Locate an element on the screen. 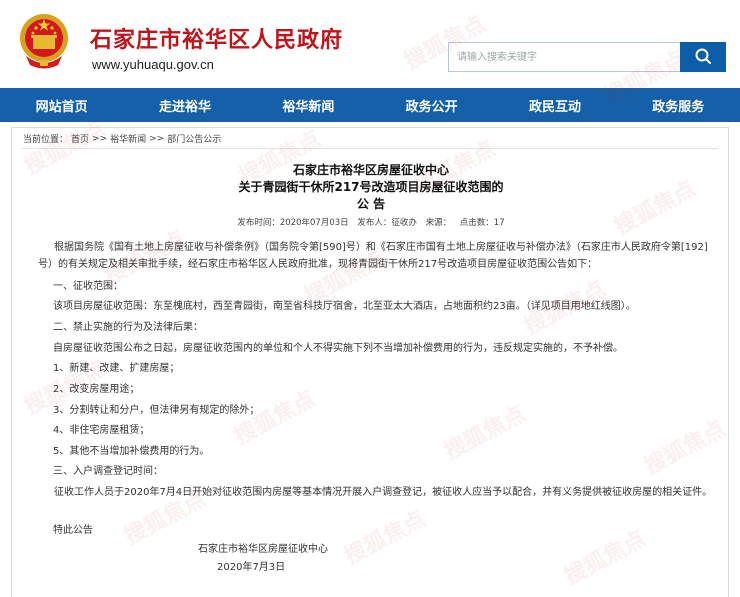  article-title-line2: 关于青园街干休所217号改造项目房屋征收范围的 is located at coordinates (371, 187).